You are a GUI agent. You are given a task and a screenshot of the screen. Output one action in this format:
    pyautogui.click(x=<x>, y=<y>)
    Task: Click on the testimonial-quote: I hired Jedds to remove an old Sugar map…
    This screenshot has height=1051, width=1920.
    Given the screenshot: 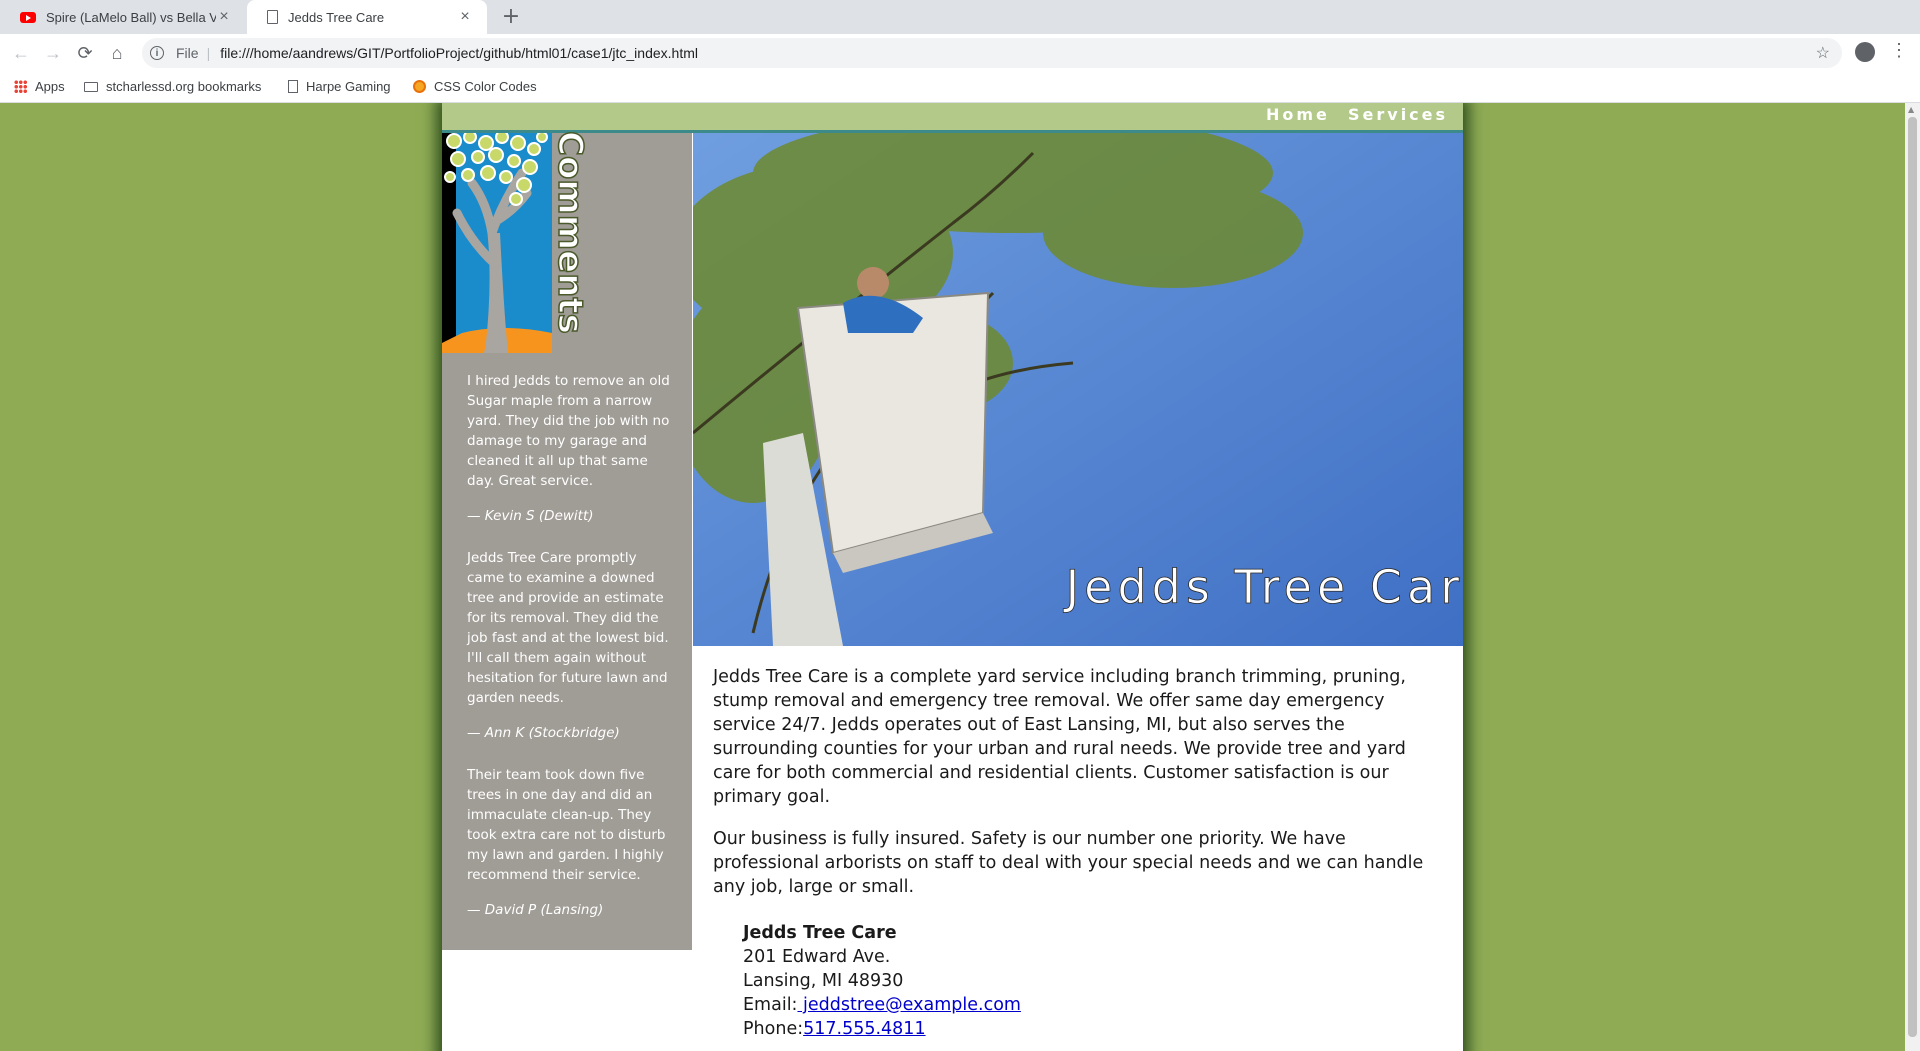 What is the action you would take?
    pyautogui.click(x=568, y=431)
    